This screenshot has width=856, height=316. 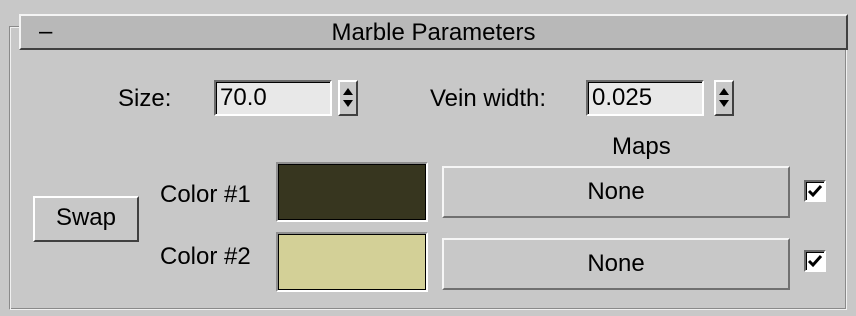 I want to click on vein-width-input, so click(x=645, y=98).